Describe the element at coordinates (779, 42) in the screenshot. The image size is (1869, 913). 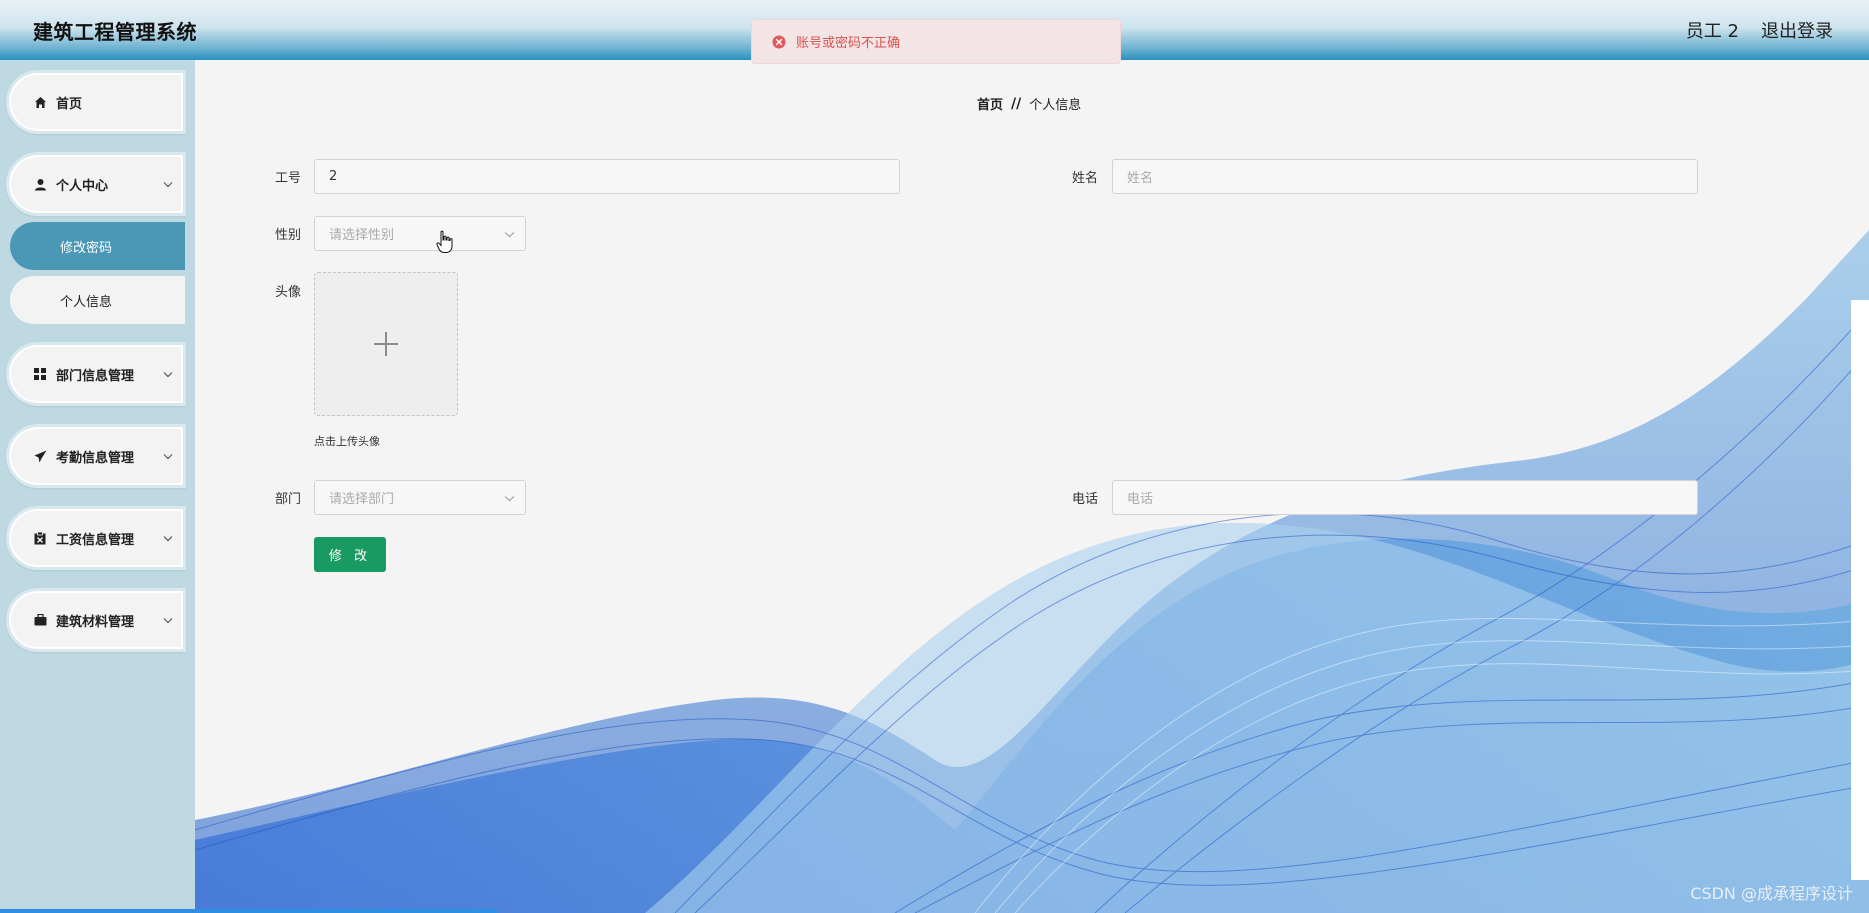
I see `error-circle-icon` at that location.